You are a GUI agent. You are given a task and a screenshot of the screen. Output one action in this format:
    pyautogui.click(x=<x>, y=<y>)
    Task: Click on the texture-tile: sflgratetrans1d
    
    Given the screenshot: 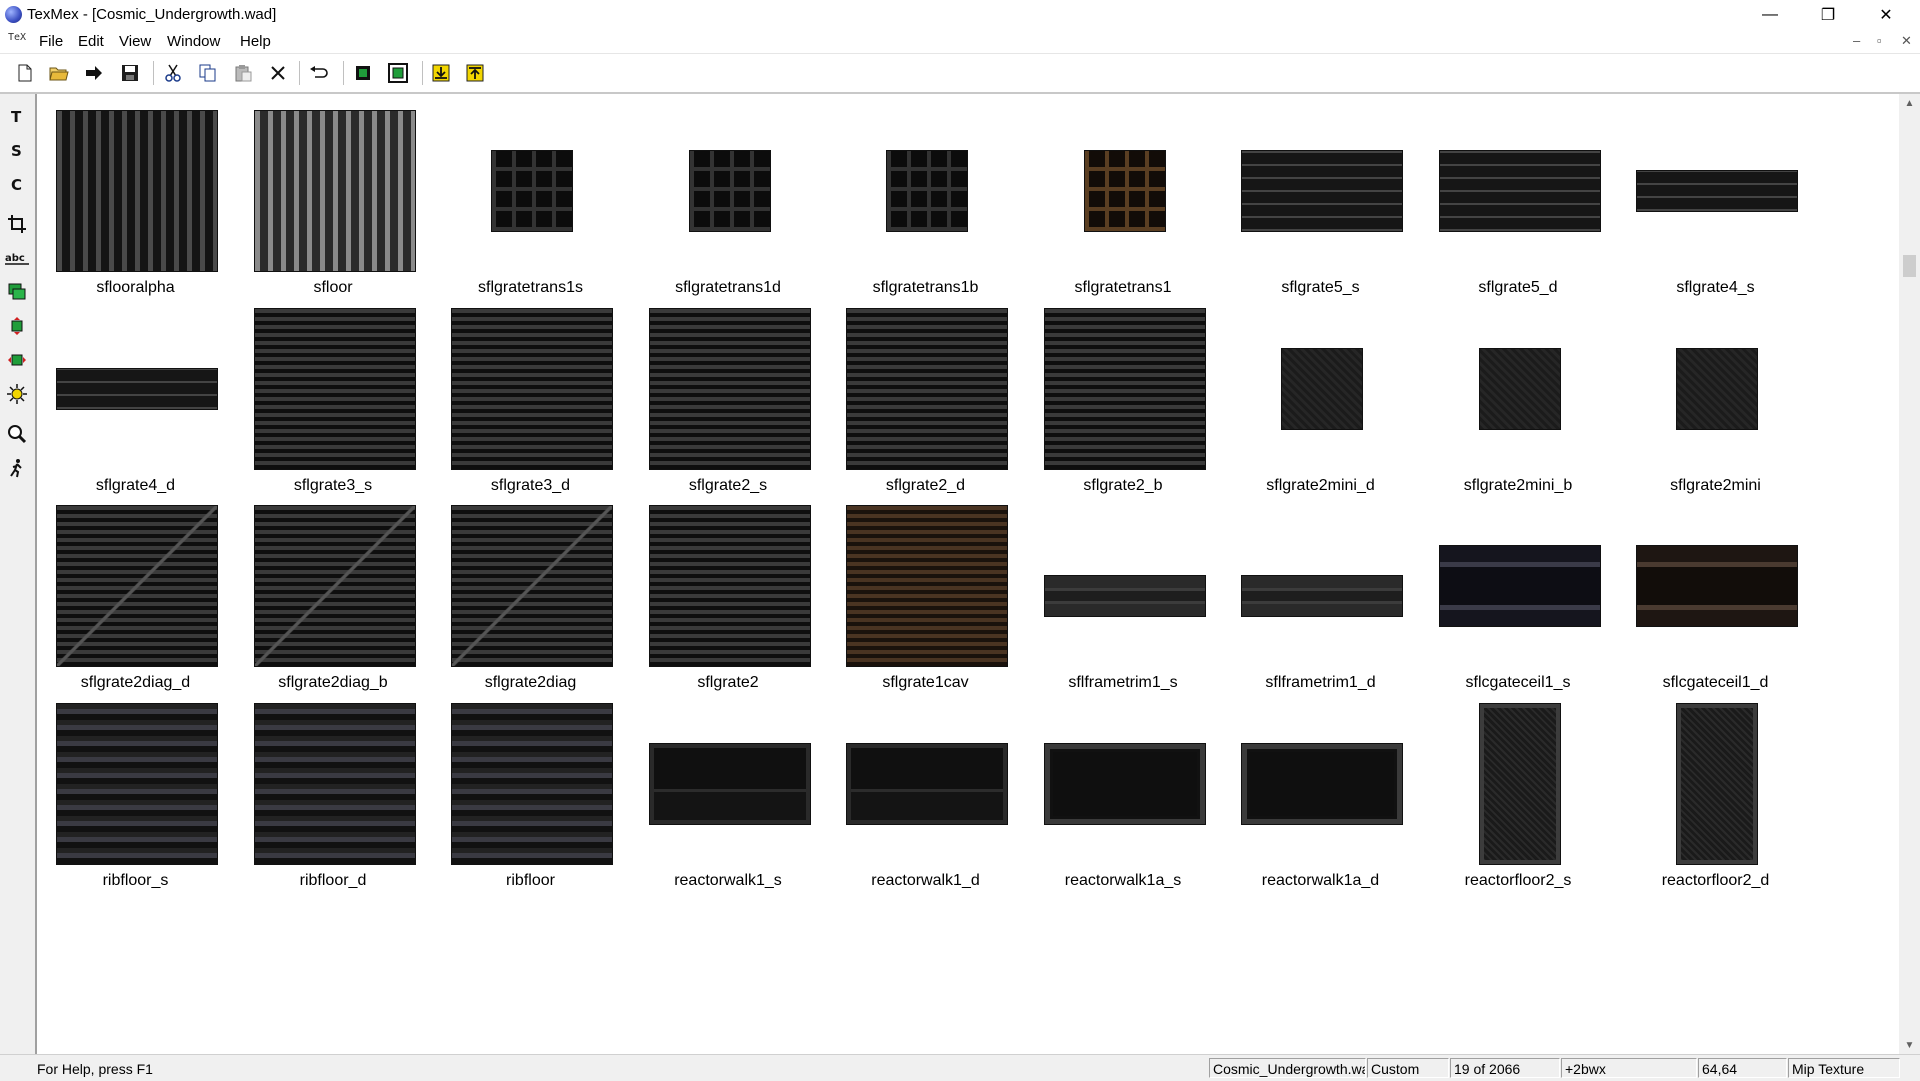 What is the action you would take?
    pyautogui.click(x=728, y=195)
    